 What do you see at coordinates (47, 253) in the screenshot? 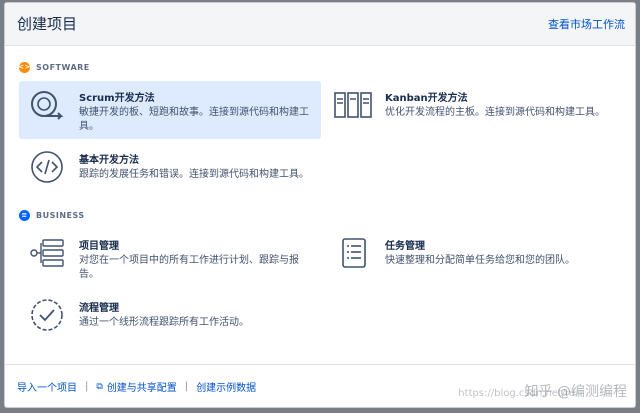
I see `hierarchy-icon` at bounding box center [47, 253].